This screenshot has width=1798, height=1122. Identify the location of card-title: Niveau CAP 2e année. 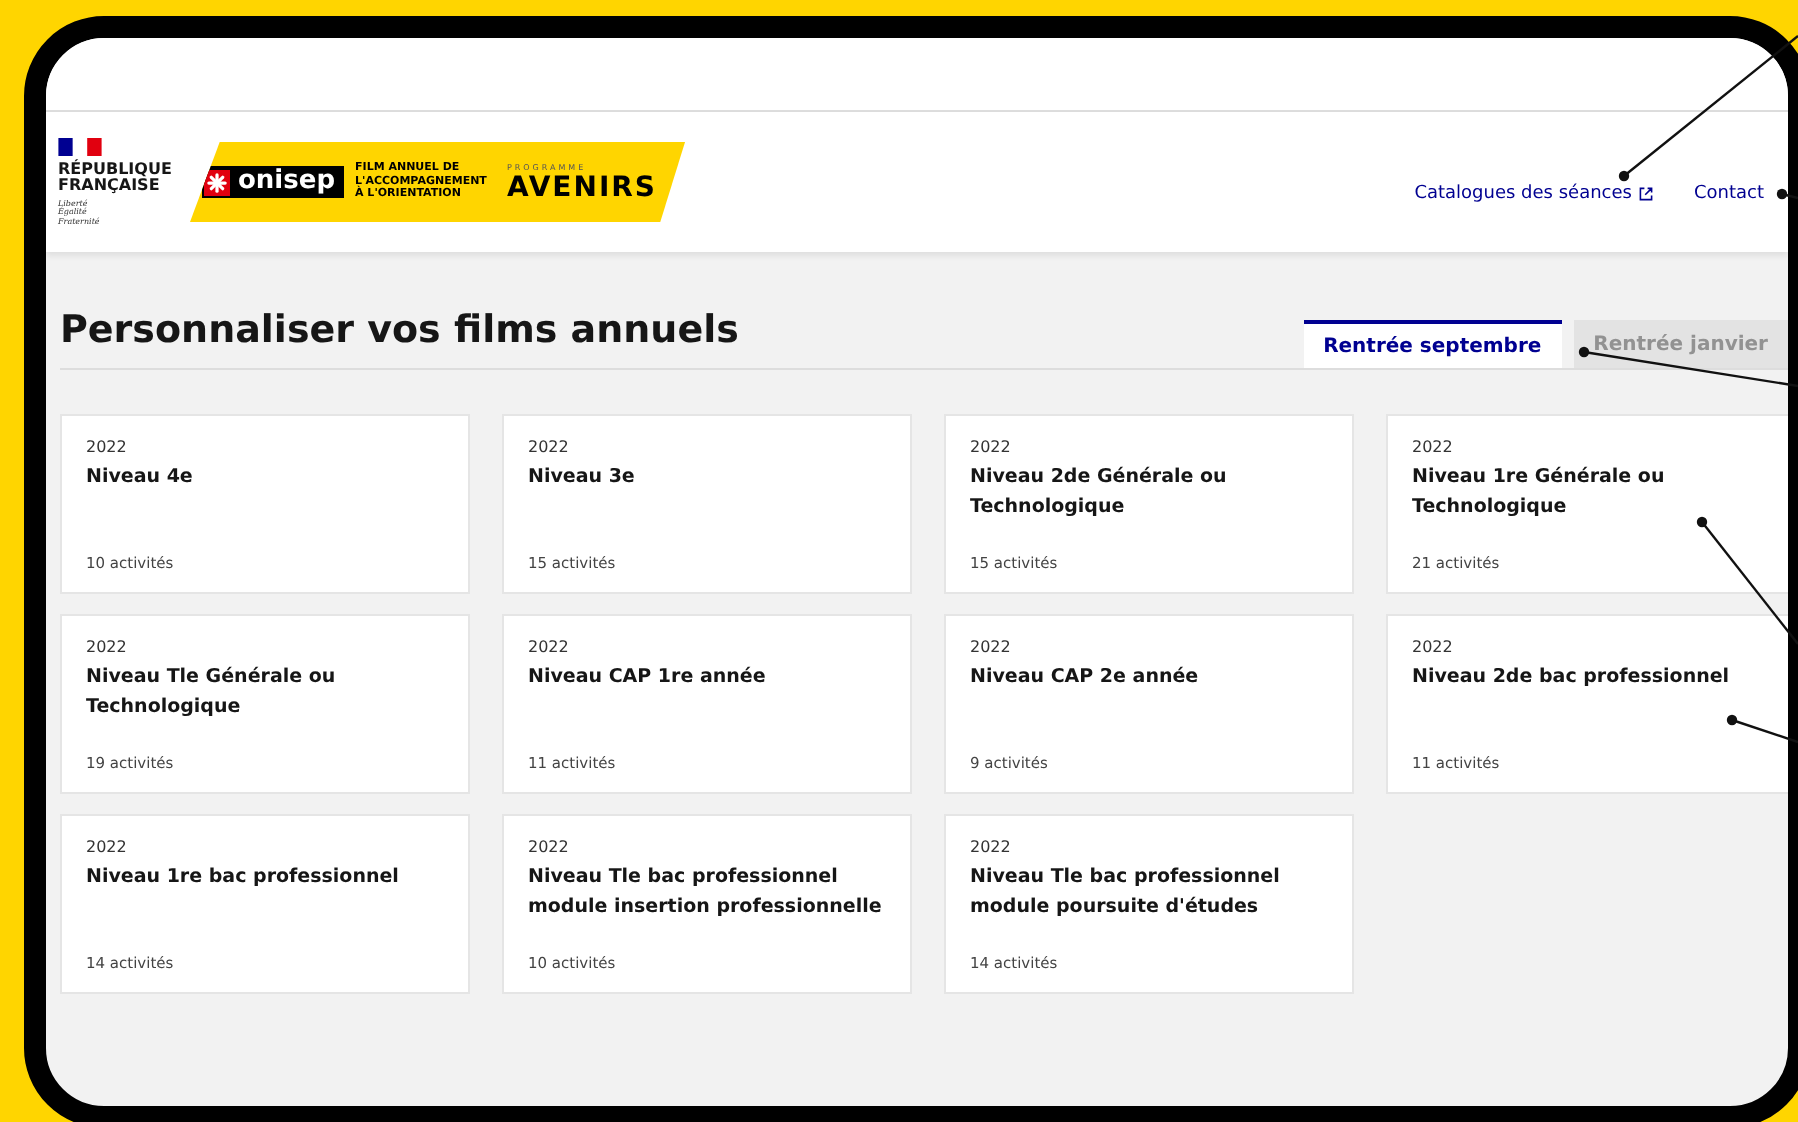
(1085, 678).